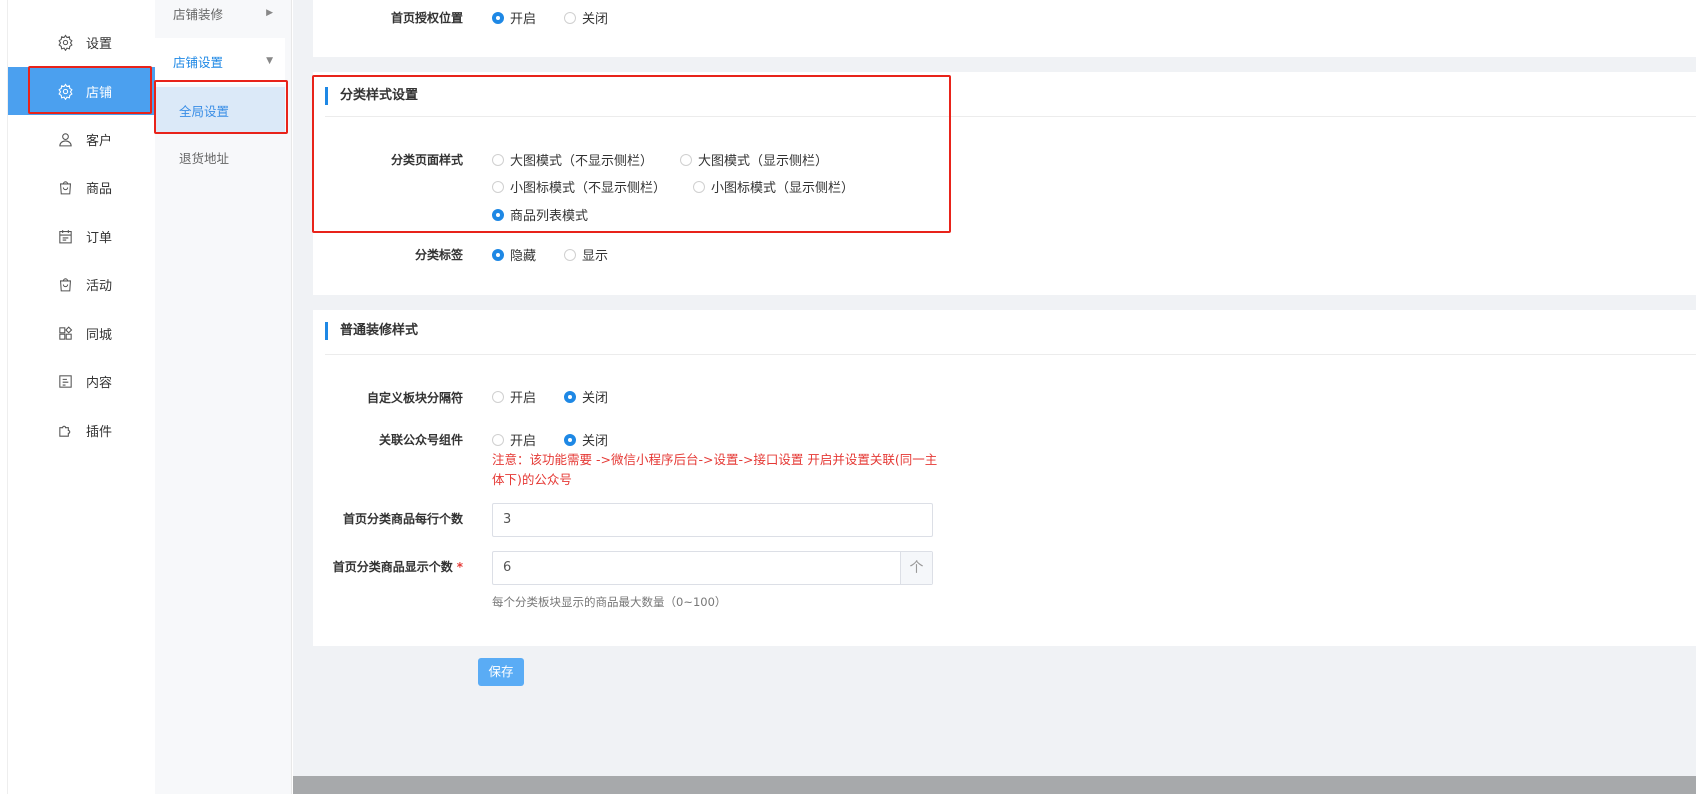 This screenshot has width=1696, height=794. I want to click on subnav-label: 全局设置, so click(204, 111).